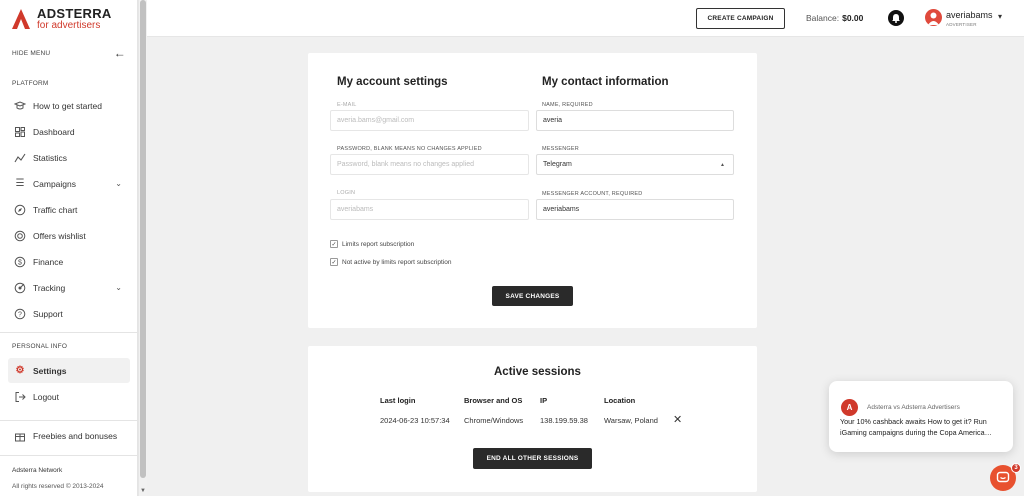 This screenshot has width=1024, height=496. What do you see at coordinates (21, 19) in the screenshot?
I see `adsterra-logo-icon` at bounding box center [21, 19].